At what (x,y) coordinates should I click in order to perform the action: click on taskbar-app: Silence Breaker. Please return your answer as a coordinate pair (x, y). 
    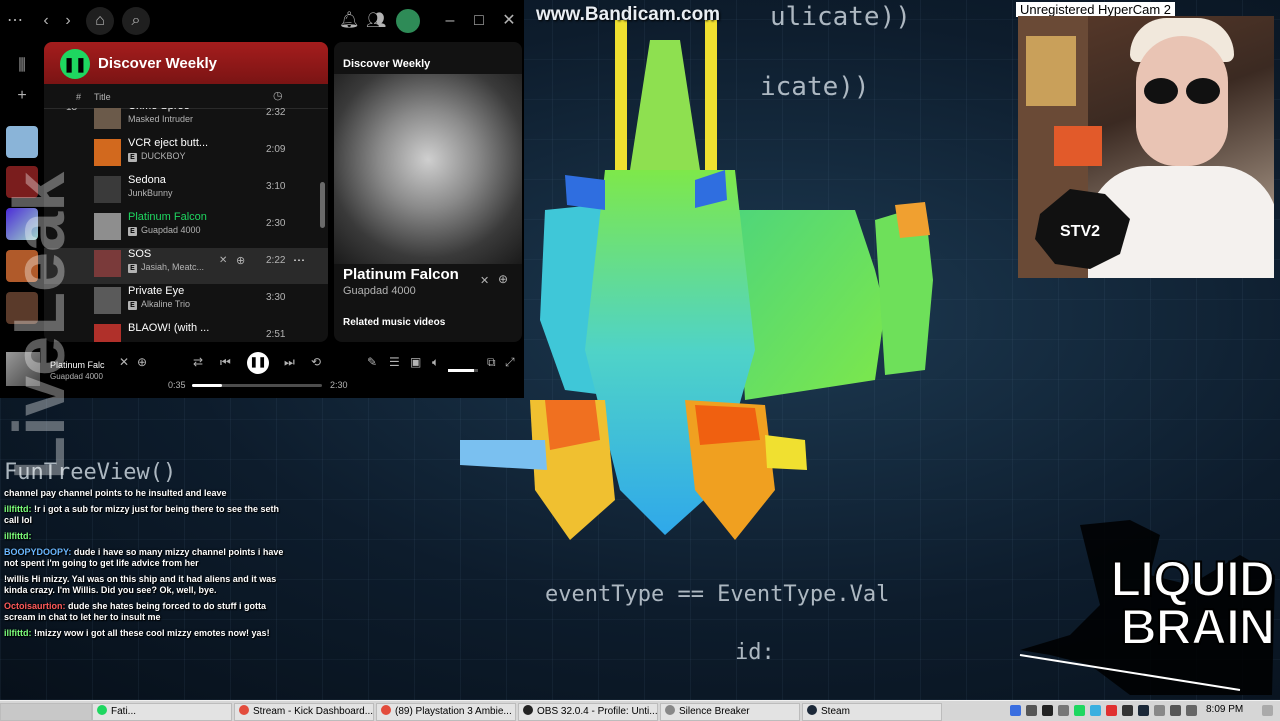
    Looking at the image, I should click on (730, 712).